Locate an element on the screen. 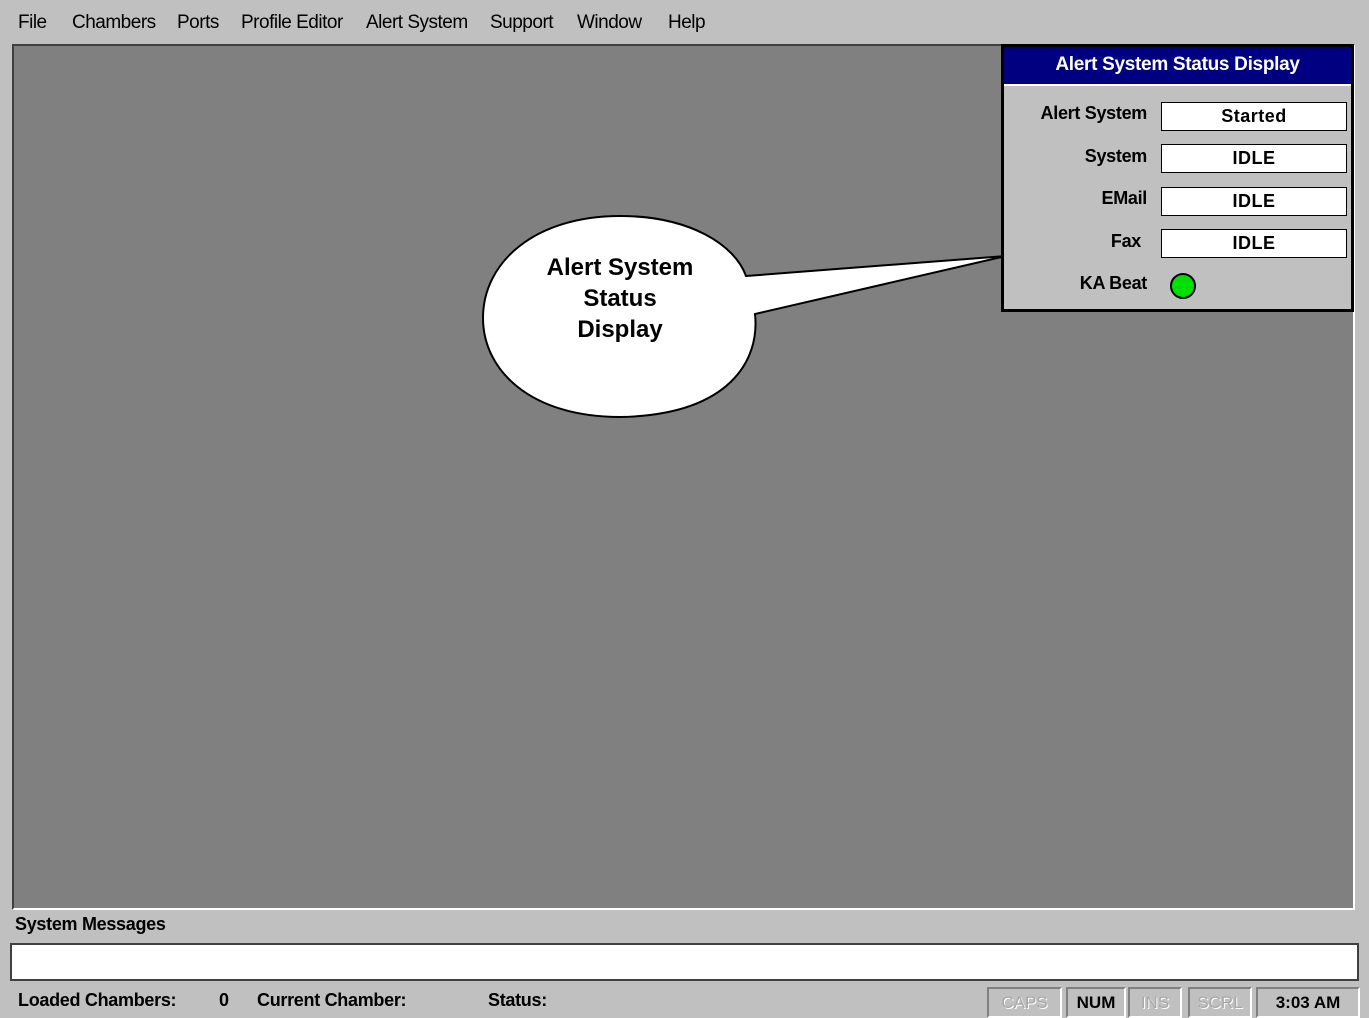 Image resolution: width=1369 pixels, height=1018 pixels. status-label: Status: is located at coordinates (517, 1000).